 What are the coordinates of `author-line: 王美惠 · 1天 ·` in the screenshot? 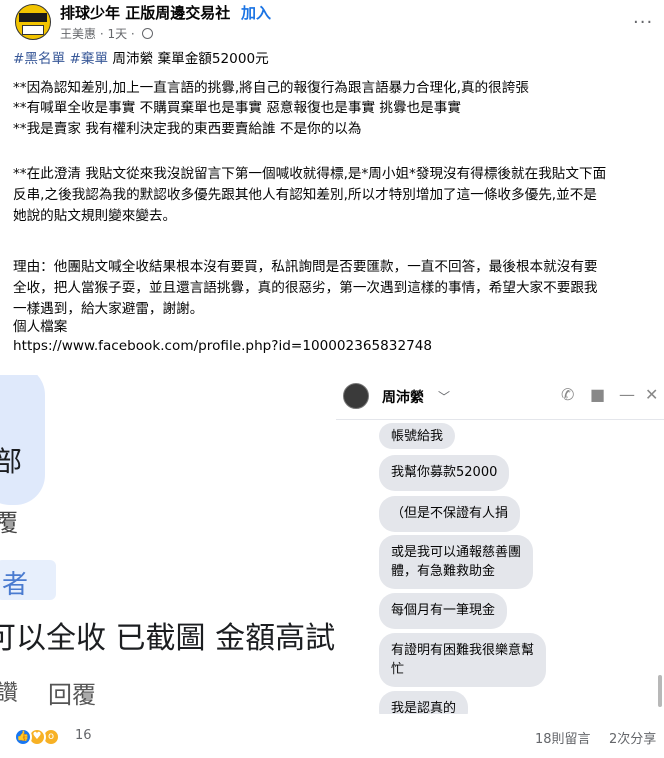 It's located at (106, 33).